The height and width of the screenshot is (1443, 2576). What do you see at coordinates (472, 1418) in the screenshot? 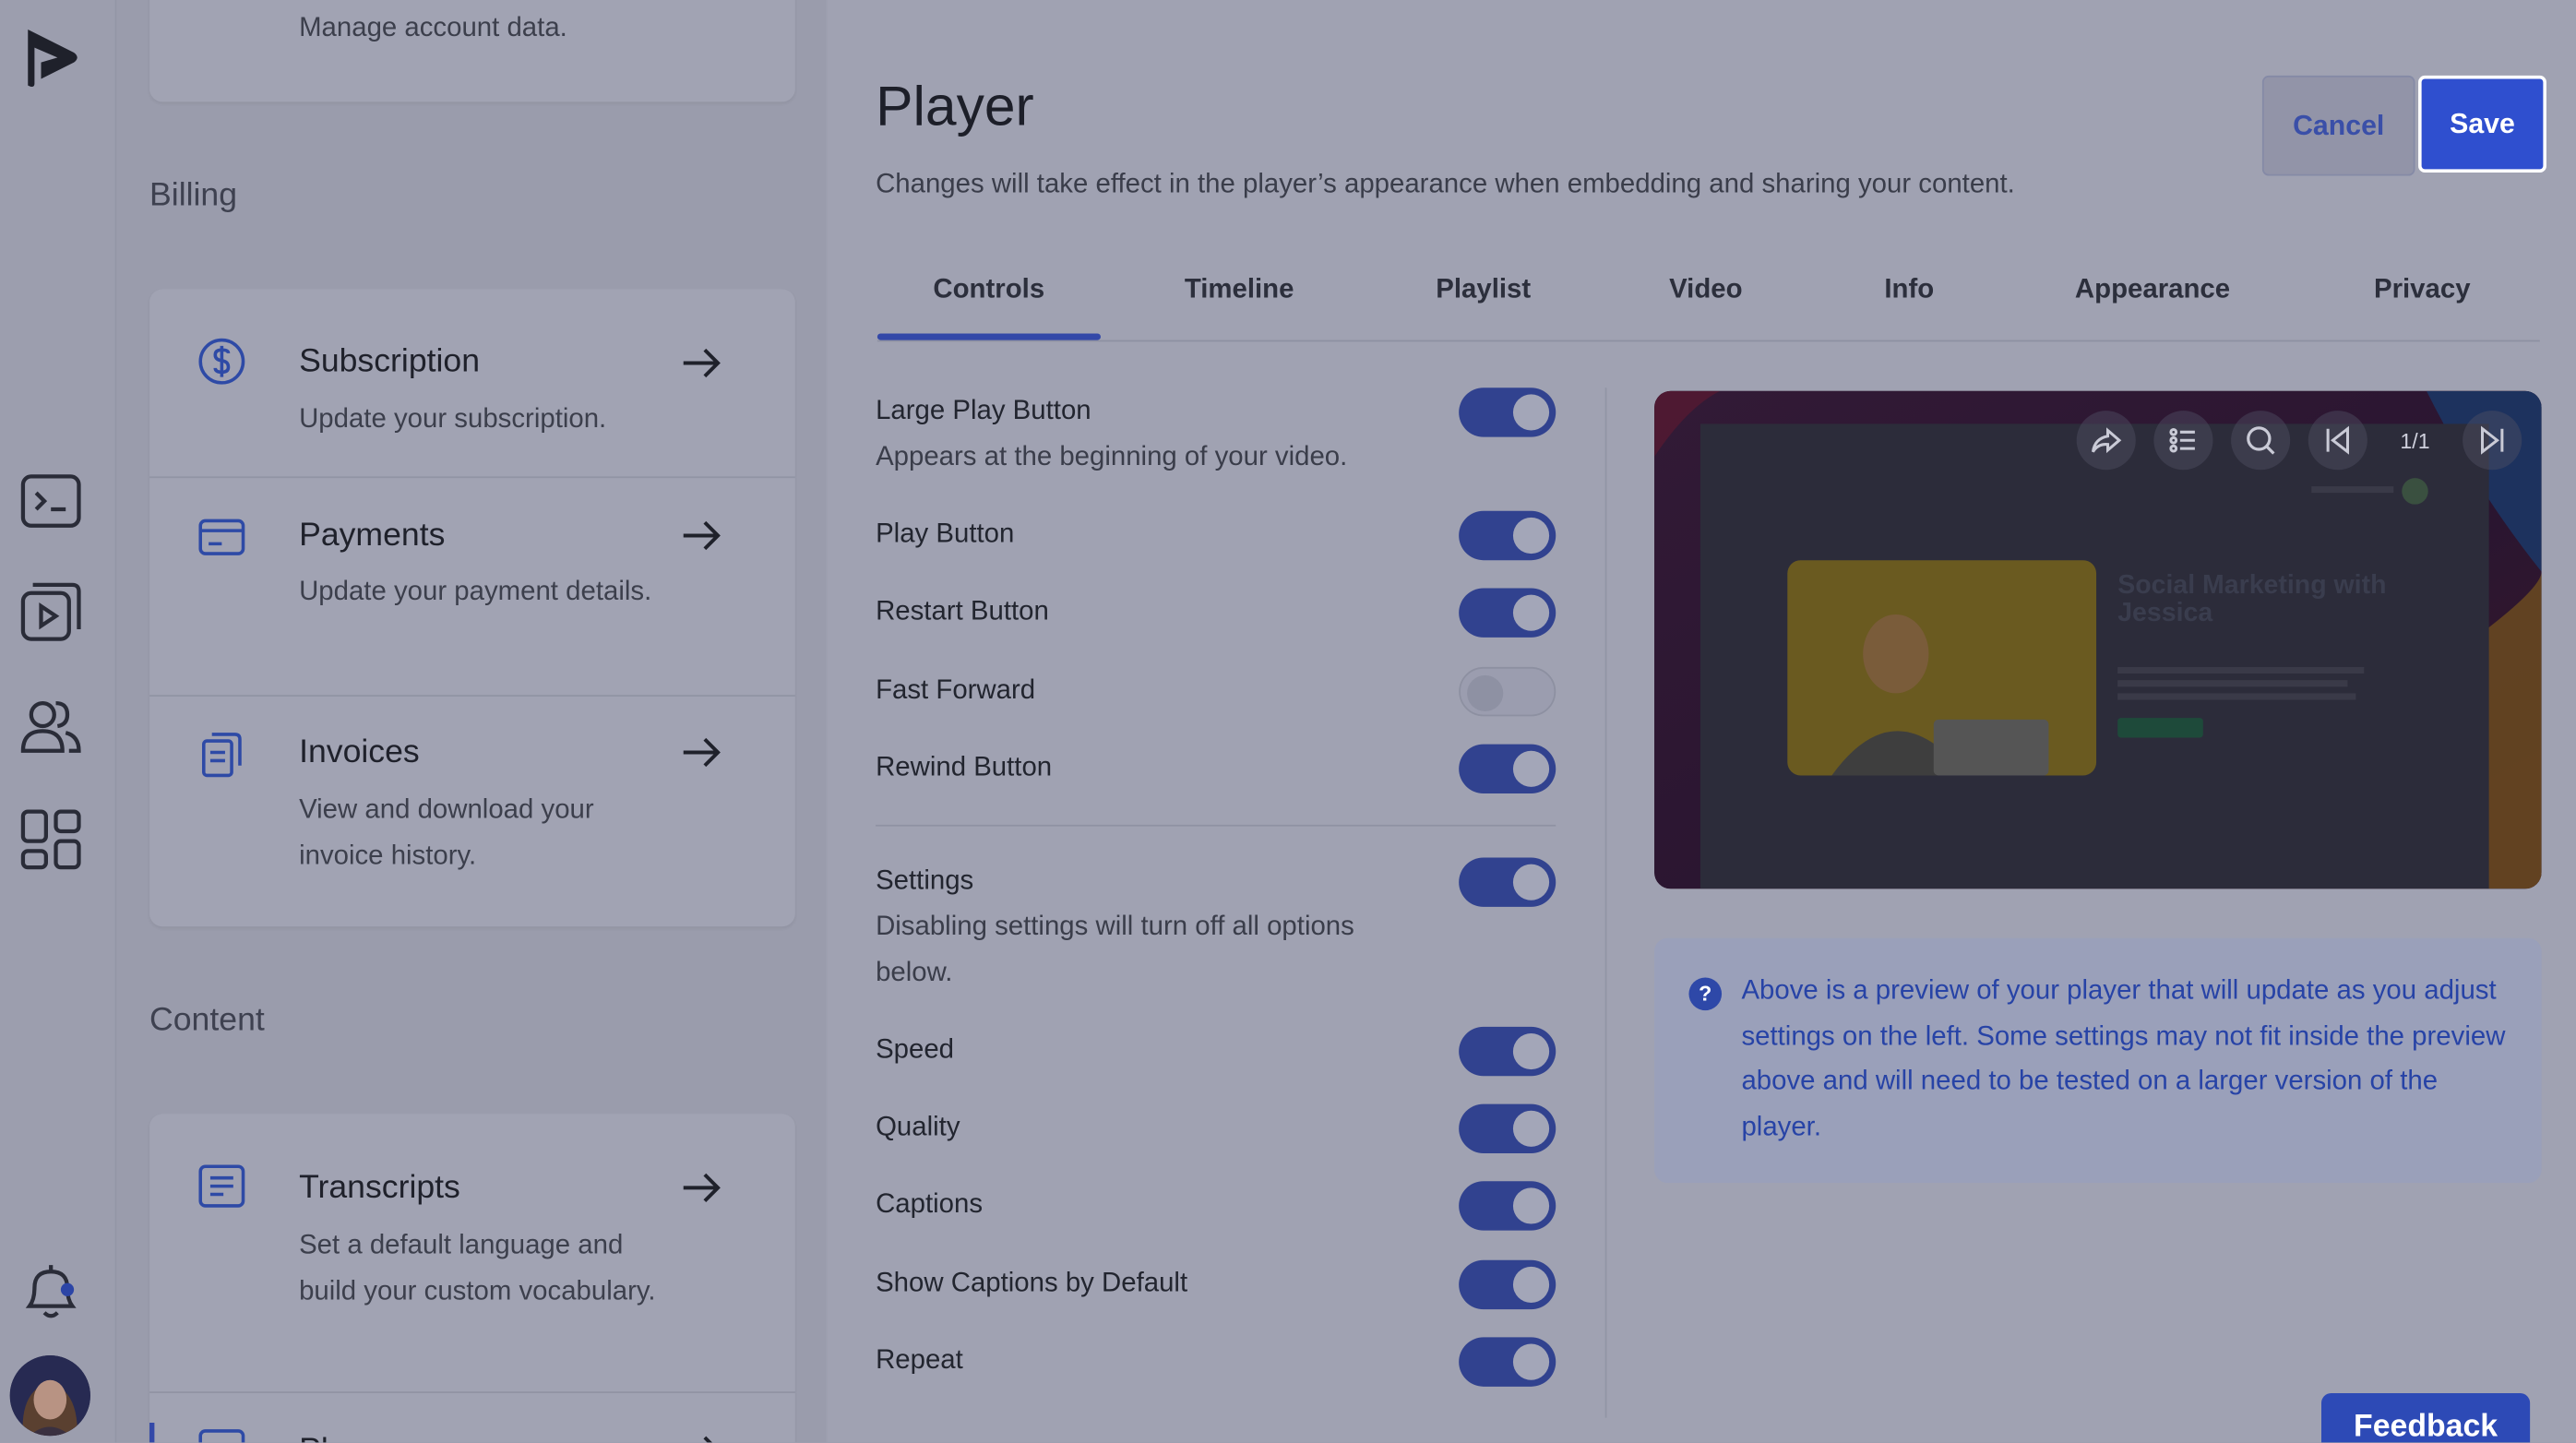
I see `player-item: Pl` at bounding box center [472, 1418].